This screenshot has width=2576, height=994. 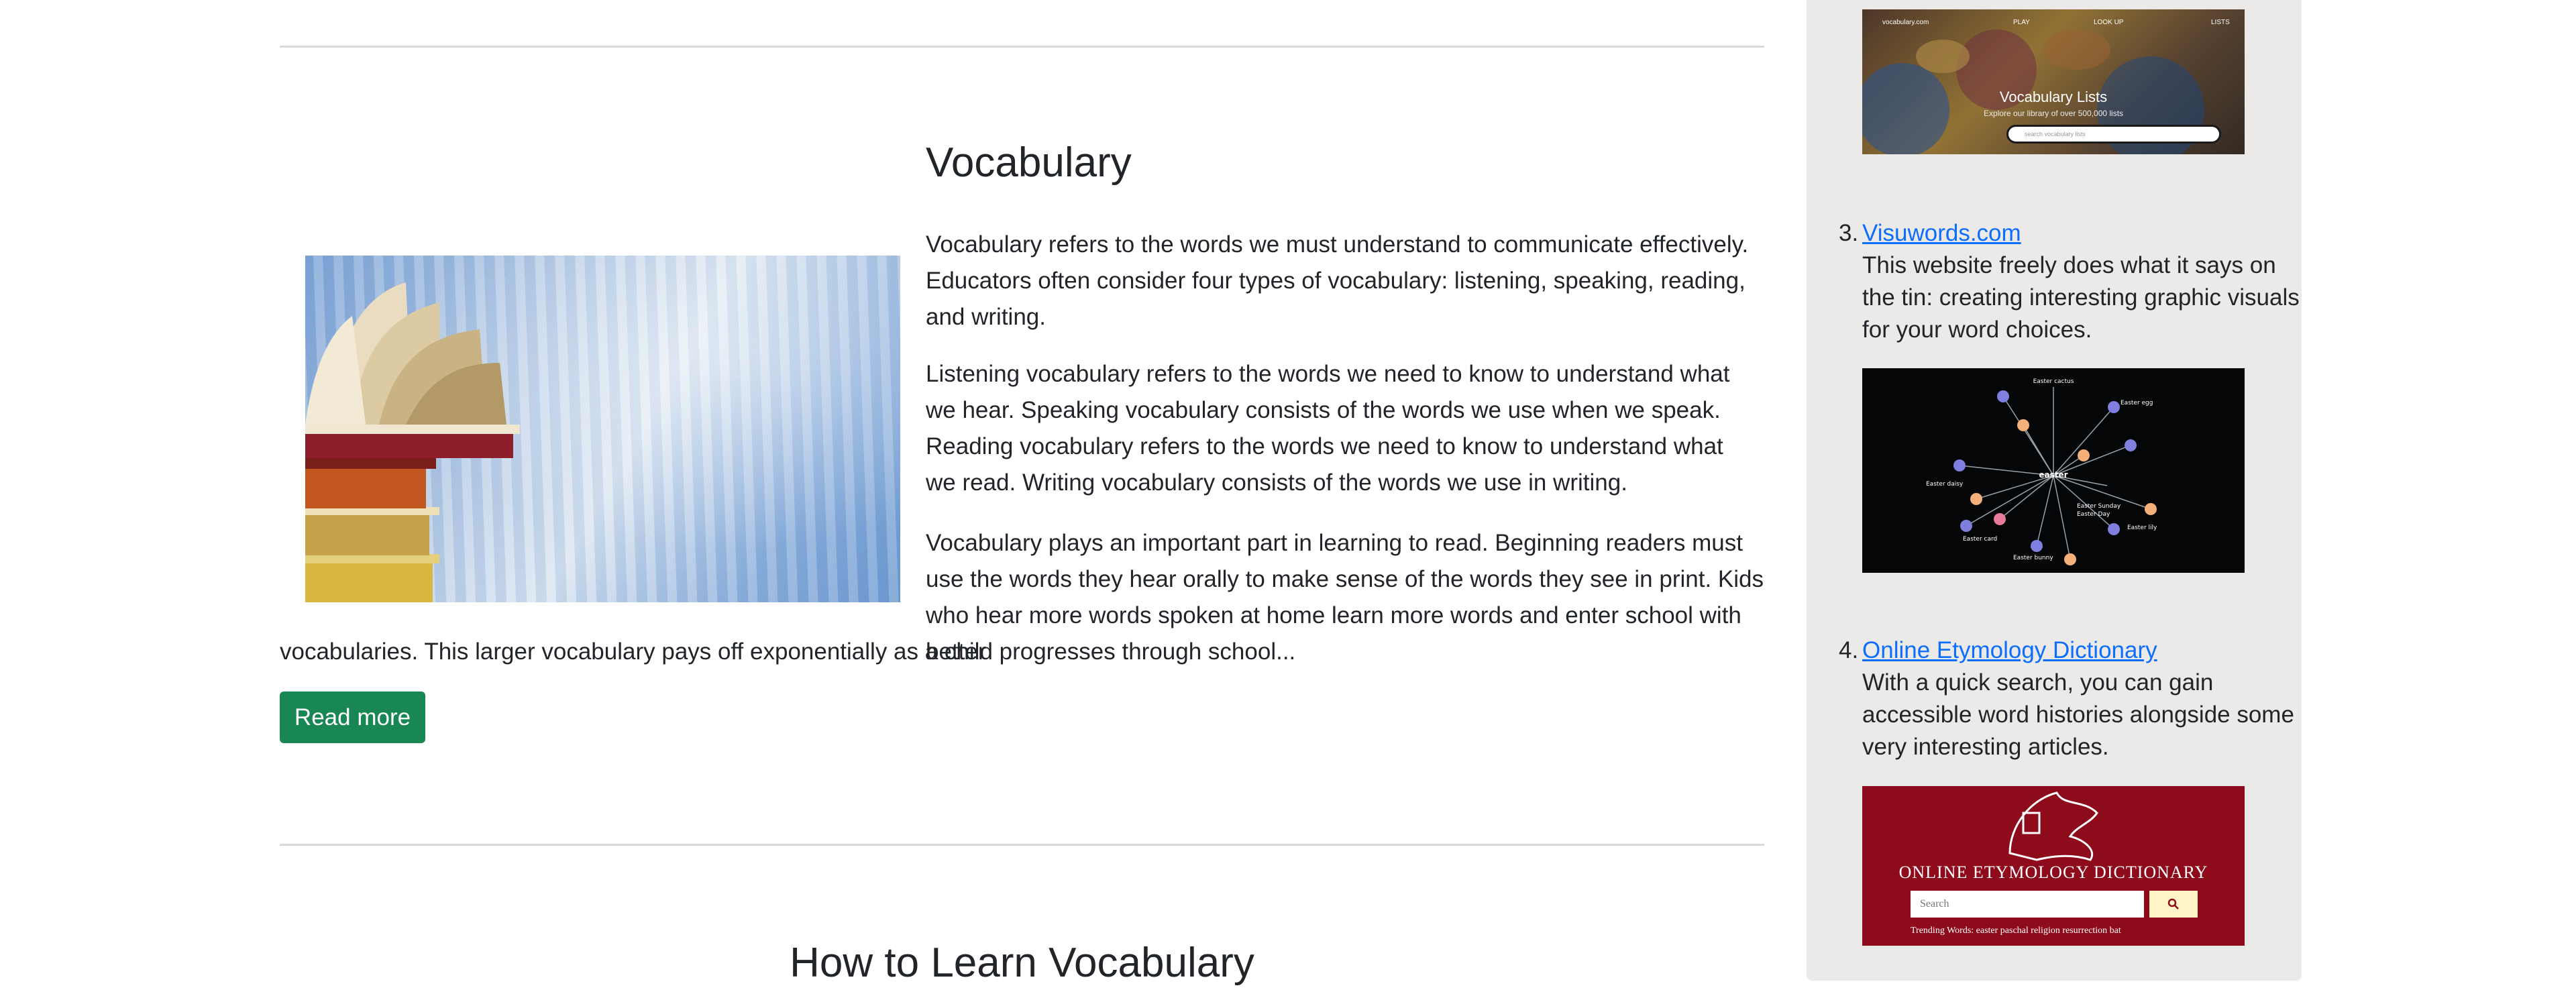 What do you see at coordinates (2027, 905) in the screenshot?
I see `etymology-search-field: Search` at bounding box center [2027, 905].